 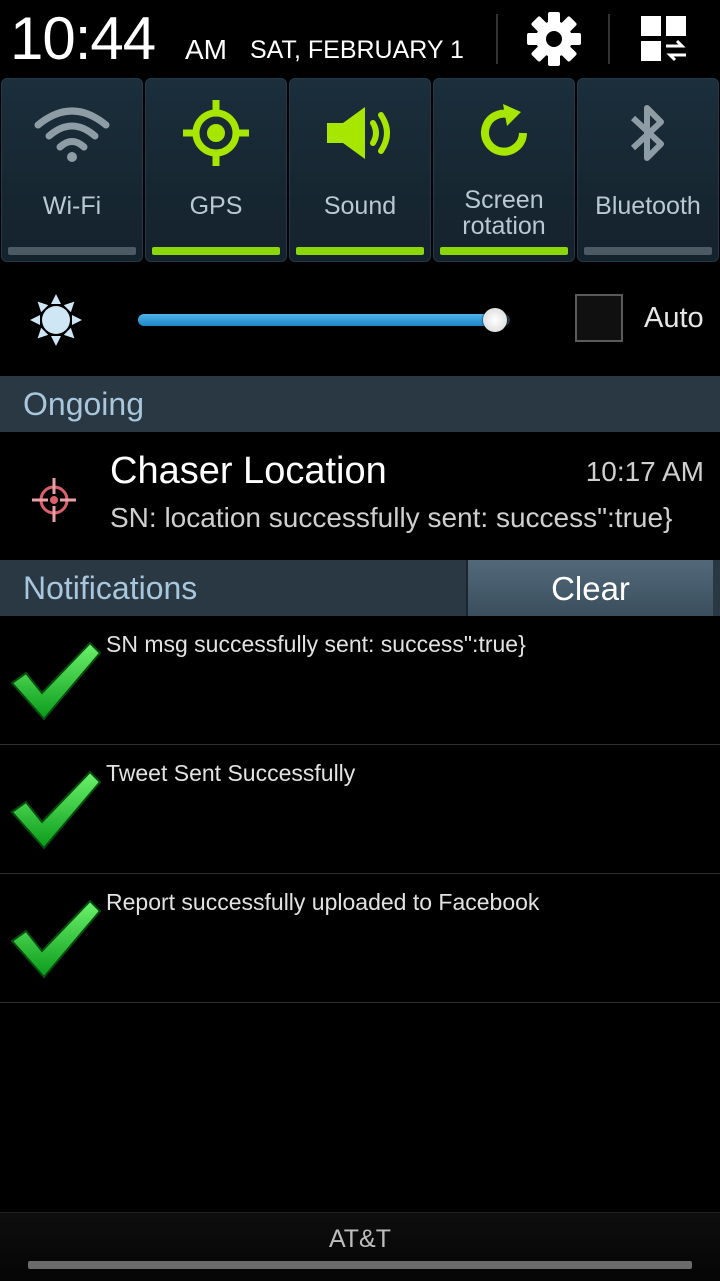 I want to click on toggle-label: Wi-Fi, so click(x=72, y=206).